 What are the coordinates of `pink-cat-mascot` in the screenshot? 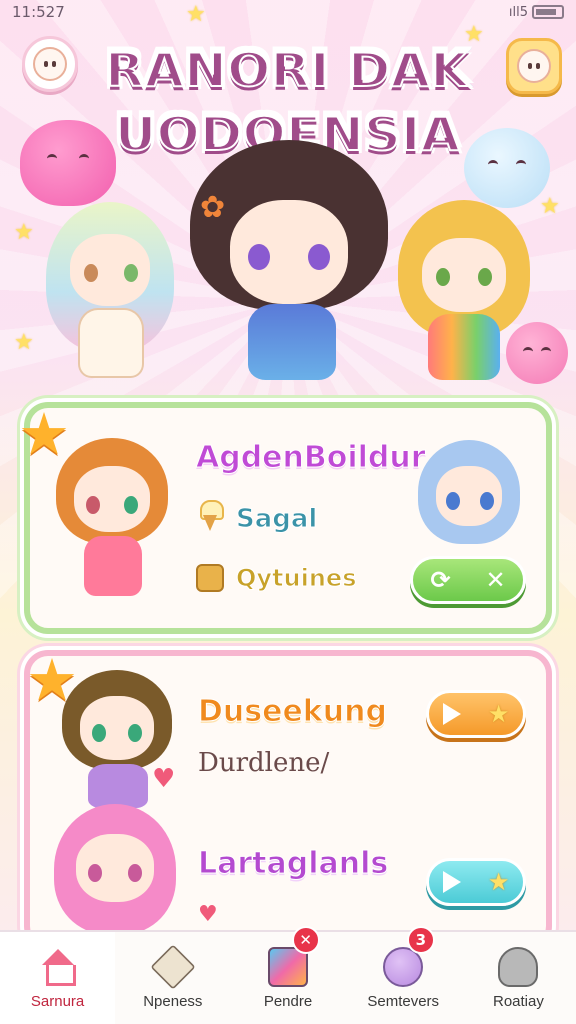 It's located at (68, 163).